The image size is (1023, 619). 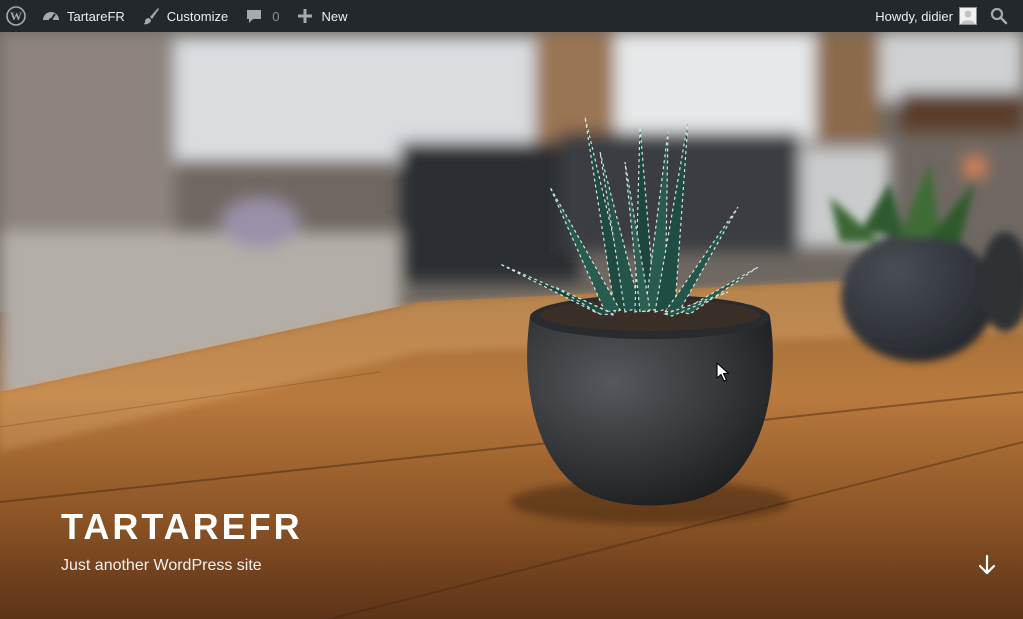 I want to click on site-name-label: TartareFR, so click(x=96, y=16).